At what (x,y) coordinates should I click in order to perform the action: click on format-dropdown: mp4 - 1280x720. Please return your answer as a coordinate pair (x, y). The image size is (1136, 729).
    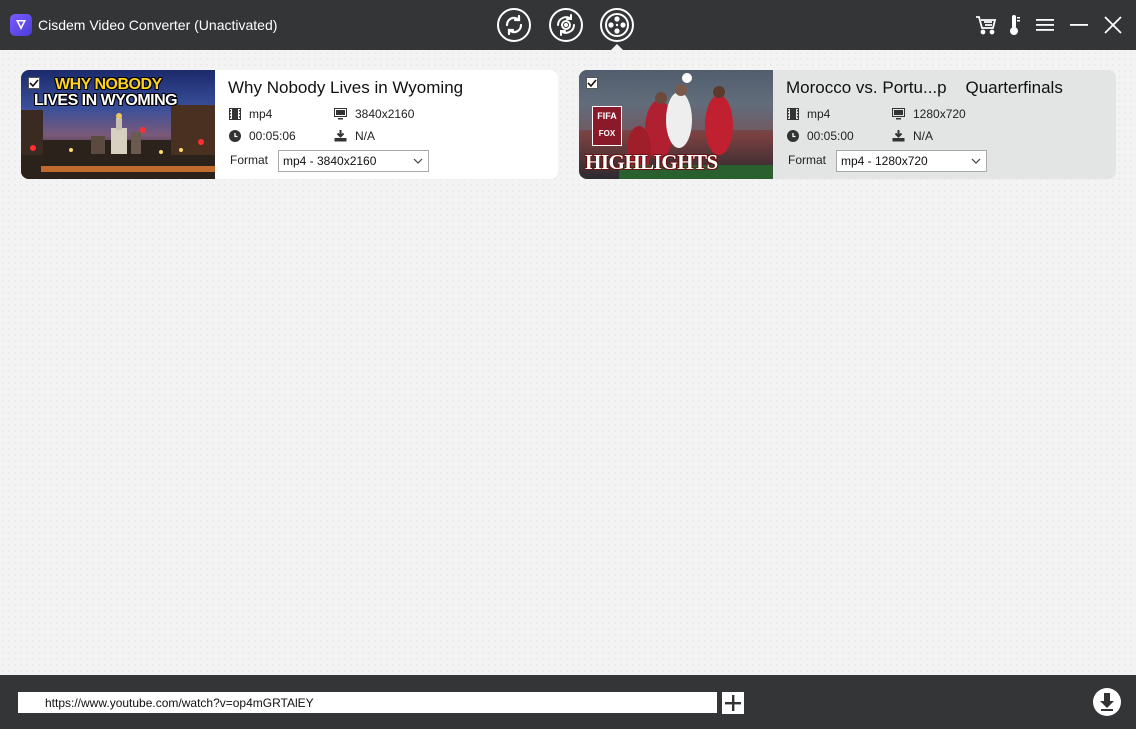
    Looking at the image, I should click on (911, 161).